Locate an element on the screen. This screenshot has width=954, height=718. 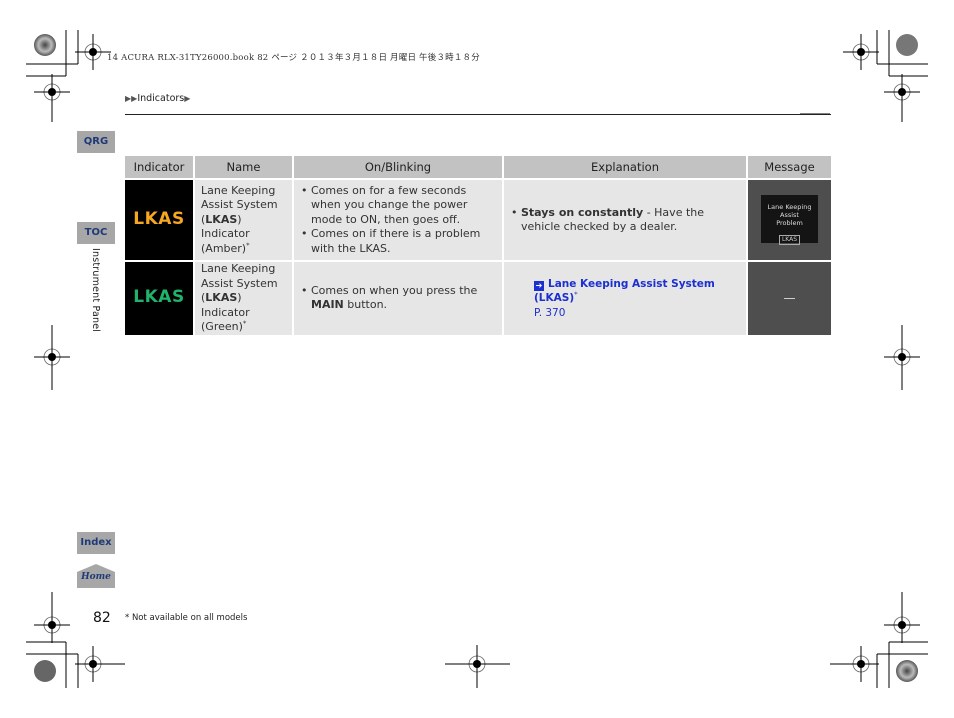
bullet-bold: MAIN is located at coordinates (327, 305).